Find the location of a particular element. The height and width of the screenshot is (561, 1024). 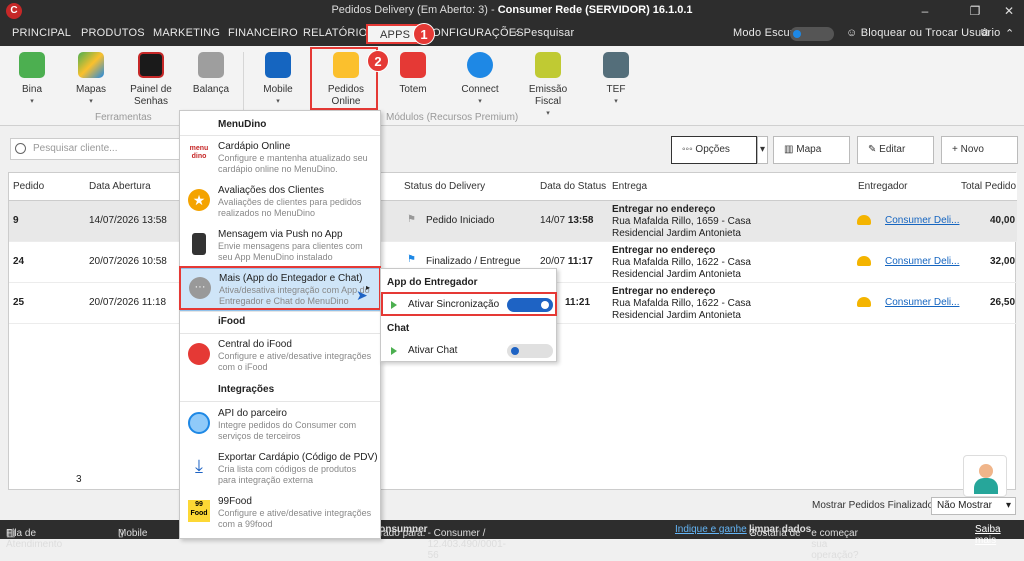

phone-push-icon is located at coordinates (199, 244).